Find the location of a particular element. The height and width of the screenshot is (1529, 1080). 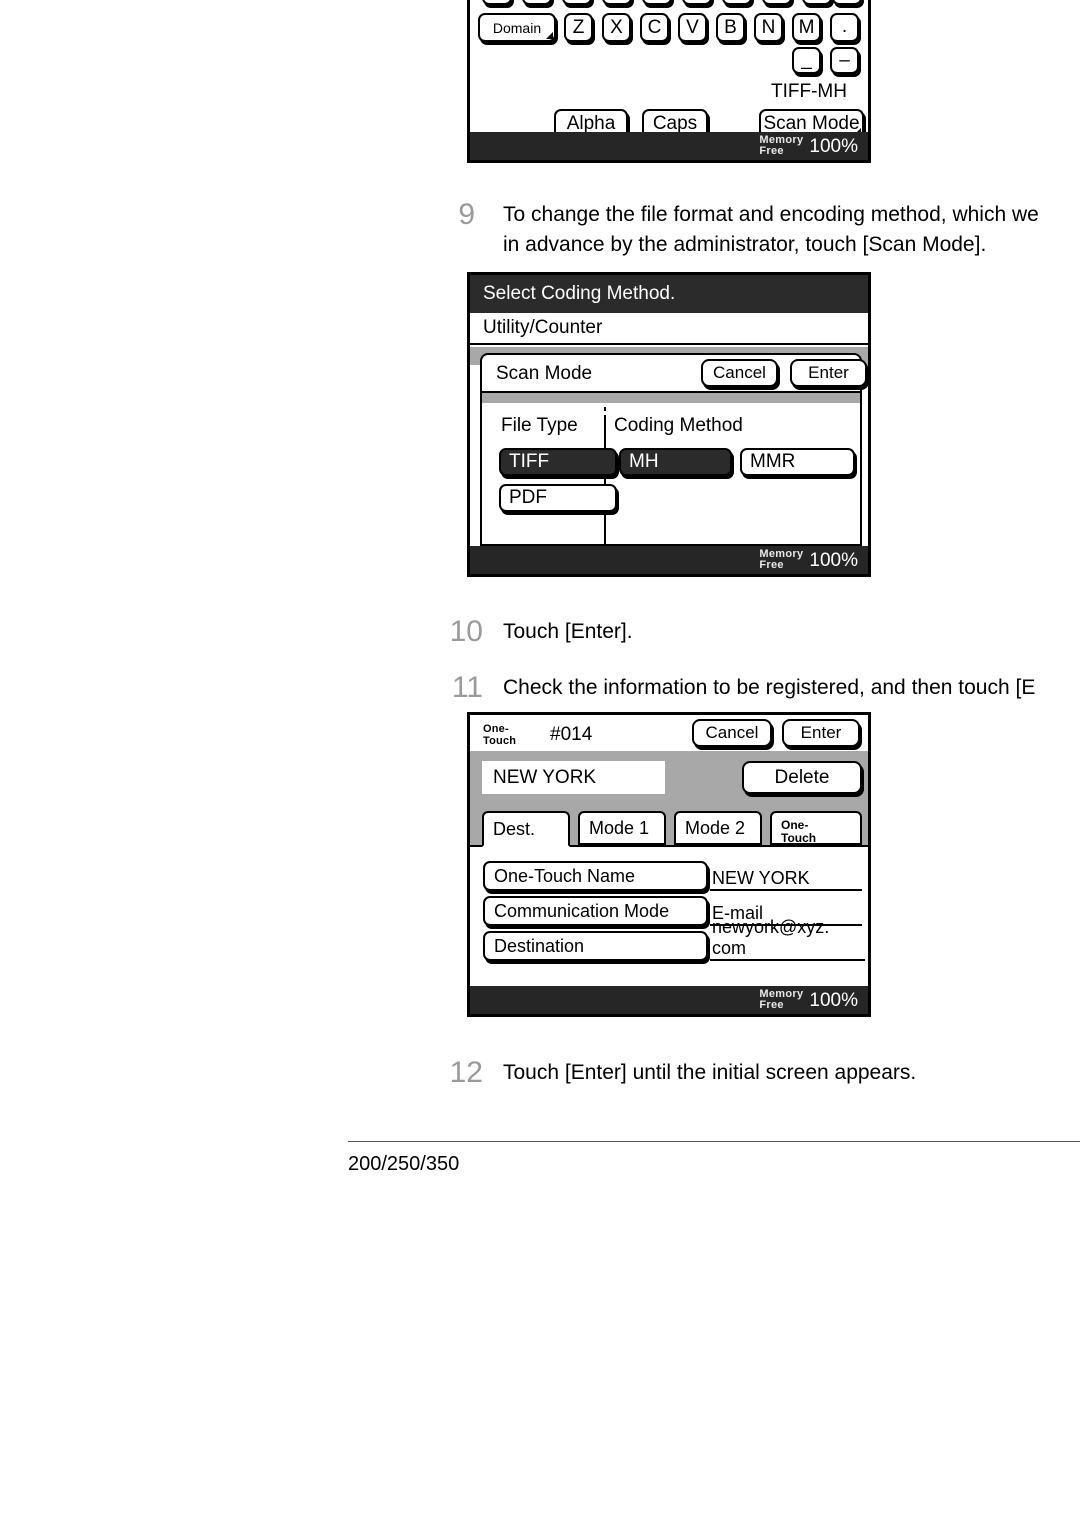

tab-mode-1: Mode 1 is located at coordinates (622, 828).